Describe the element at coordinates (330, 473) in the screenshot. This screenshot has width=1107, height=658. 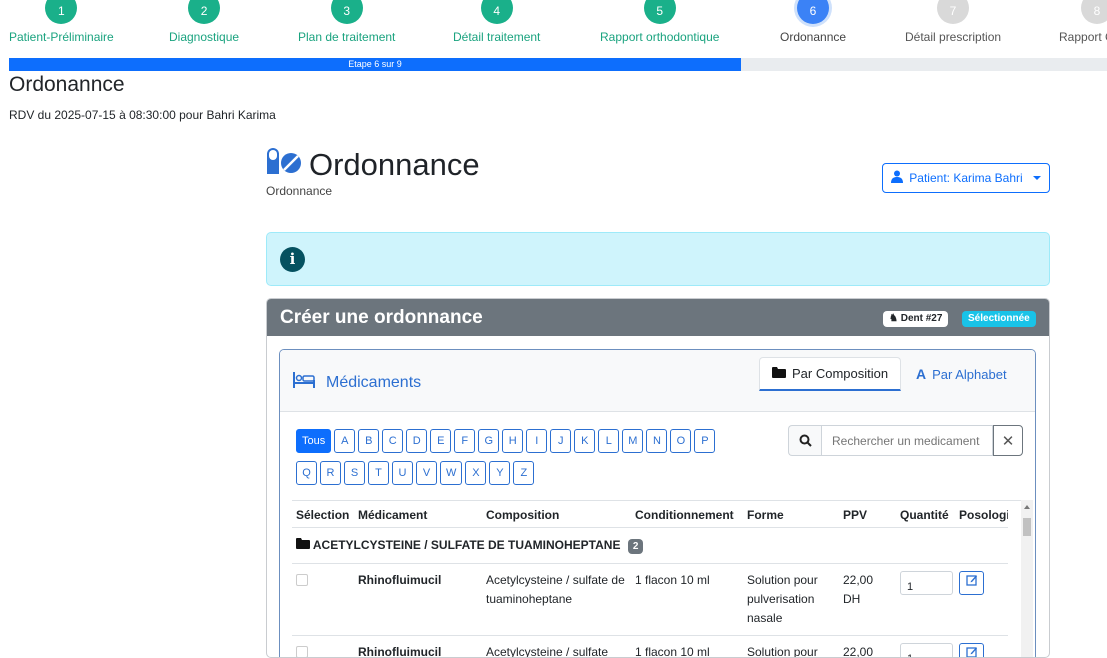
I see `letter-filter-r: R` at that location.